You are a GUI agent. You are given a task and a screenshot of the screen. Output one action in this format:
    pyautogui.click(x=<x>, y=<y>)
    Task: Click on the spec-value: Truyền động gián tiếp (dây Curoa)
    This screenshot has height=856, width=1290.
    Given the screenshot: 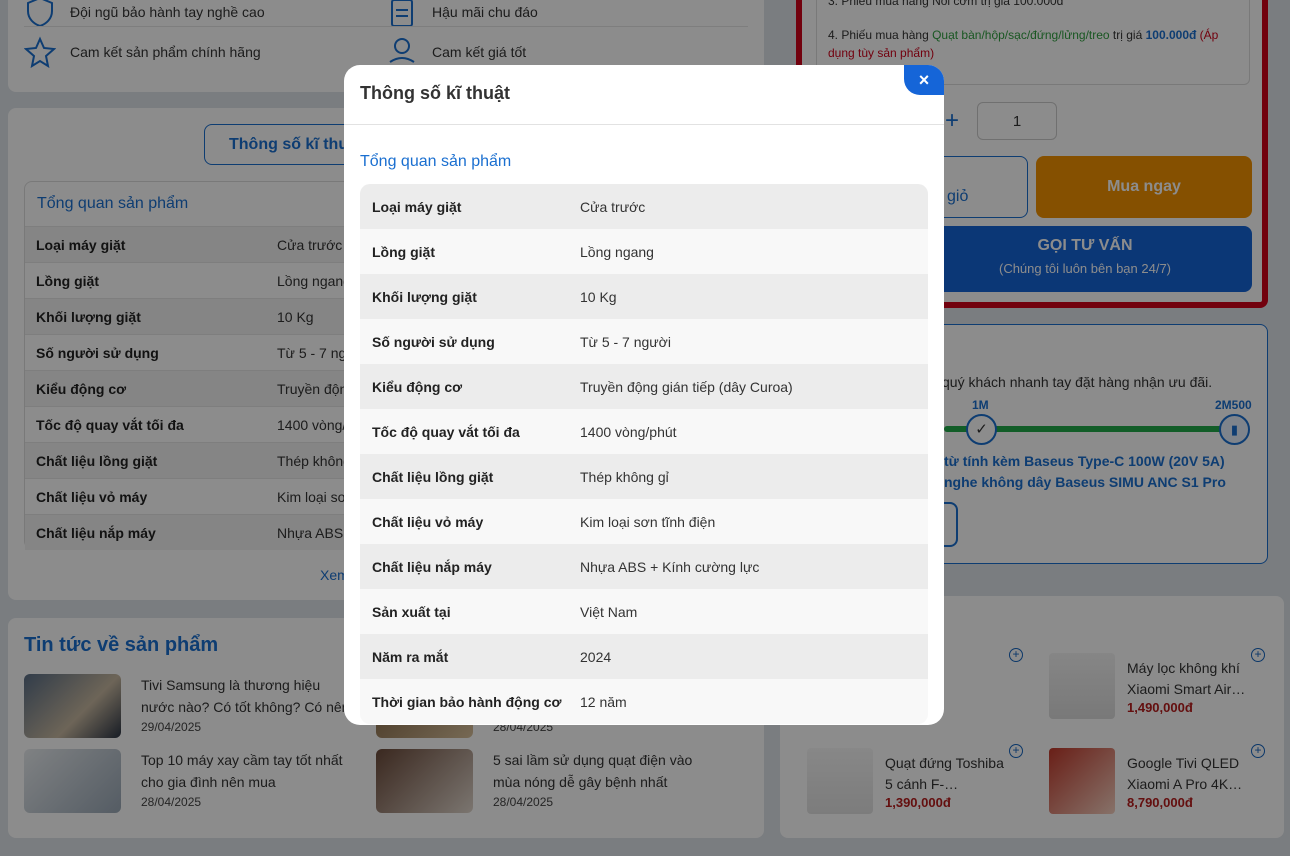 What is the action you would take?
    pyautogui.click(x=686, y=386)
    